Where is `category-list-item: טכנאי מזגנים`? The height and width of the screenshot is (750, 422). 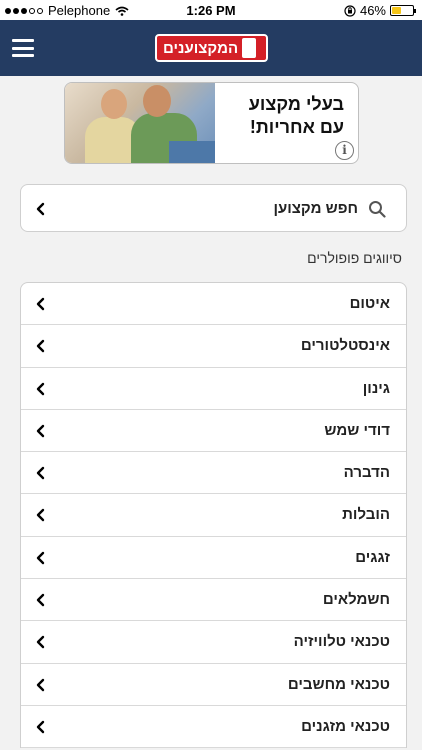 category-list-item: טכנאי מזגנים is located at coordinates (213, 727).